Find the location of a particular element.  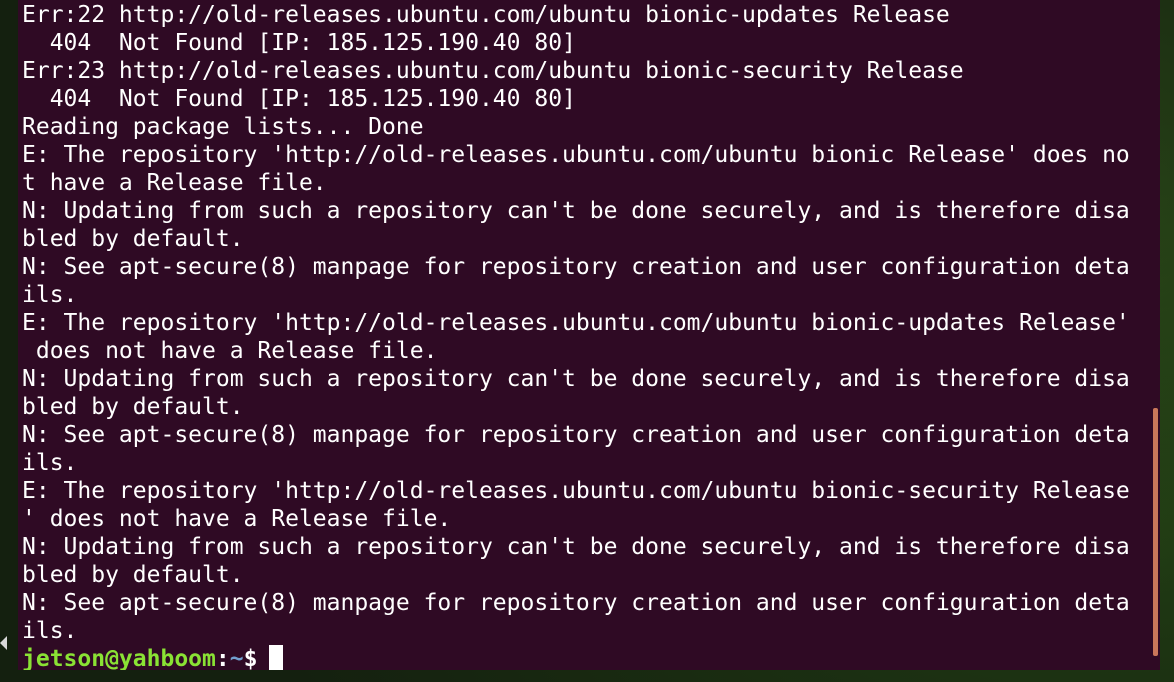

terminal-line: ' does not have a Release file. is located at coordinates (237, 519).